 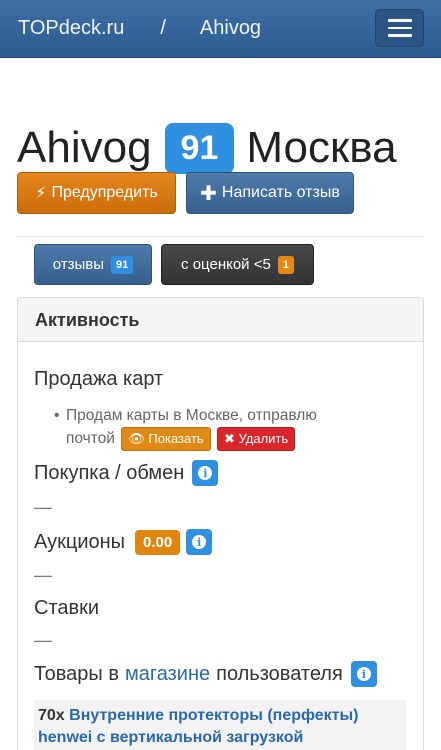 What do you see at coordinates (208, 193) in the screenshot?
I see `plus-icon: ✚` at bounding box center [208, 193].